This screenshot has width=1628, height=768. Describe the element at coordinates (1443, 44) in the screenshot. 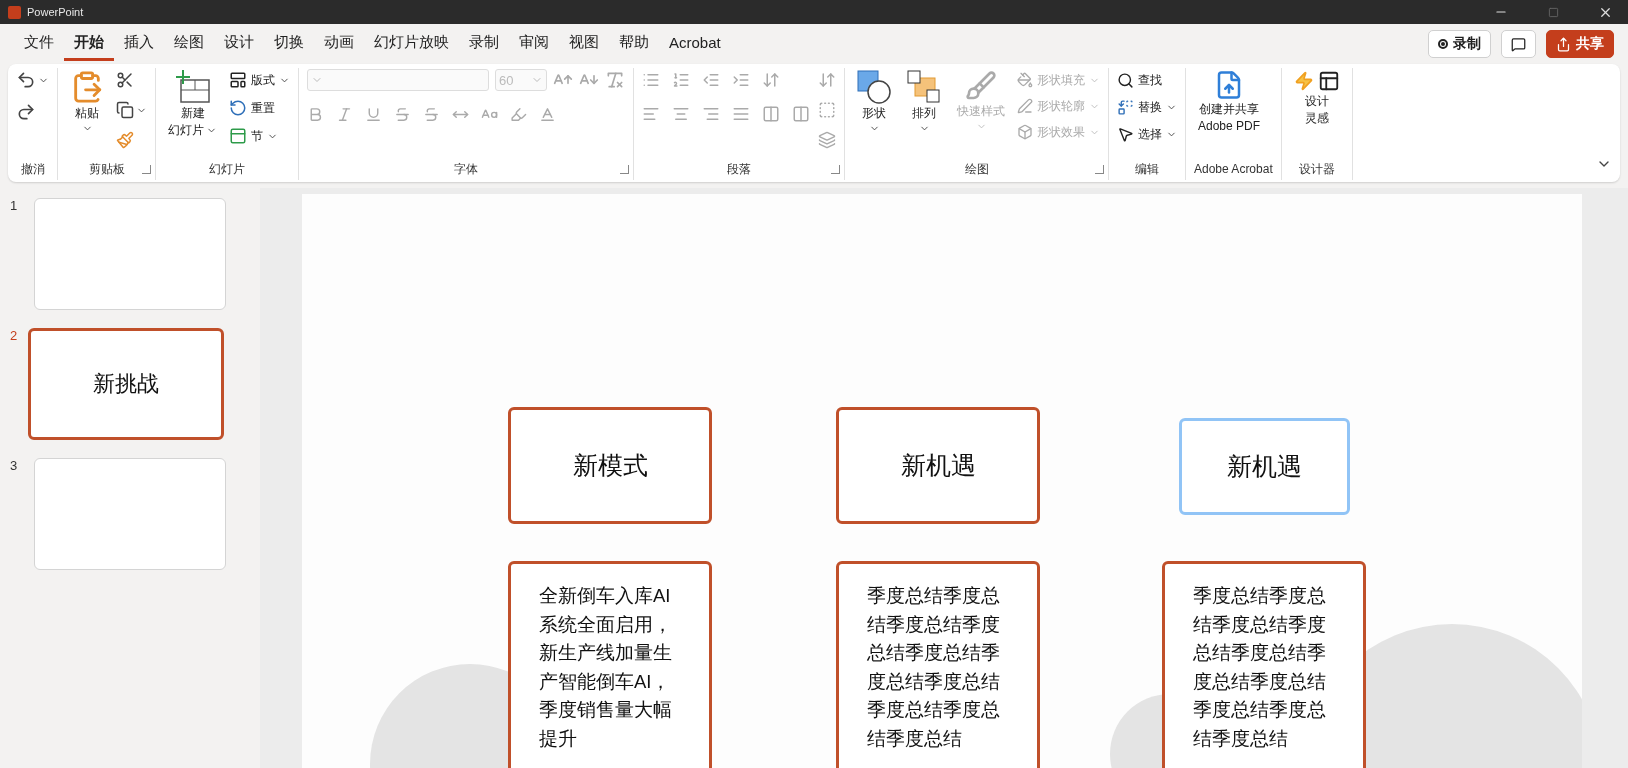

I see `record-icon` at that location.